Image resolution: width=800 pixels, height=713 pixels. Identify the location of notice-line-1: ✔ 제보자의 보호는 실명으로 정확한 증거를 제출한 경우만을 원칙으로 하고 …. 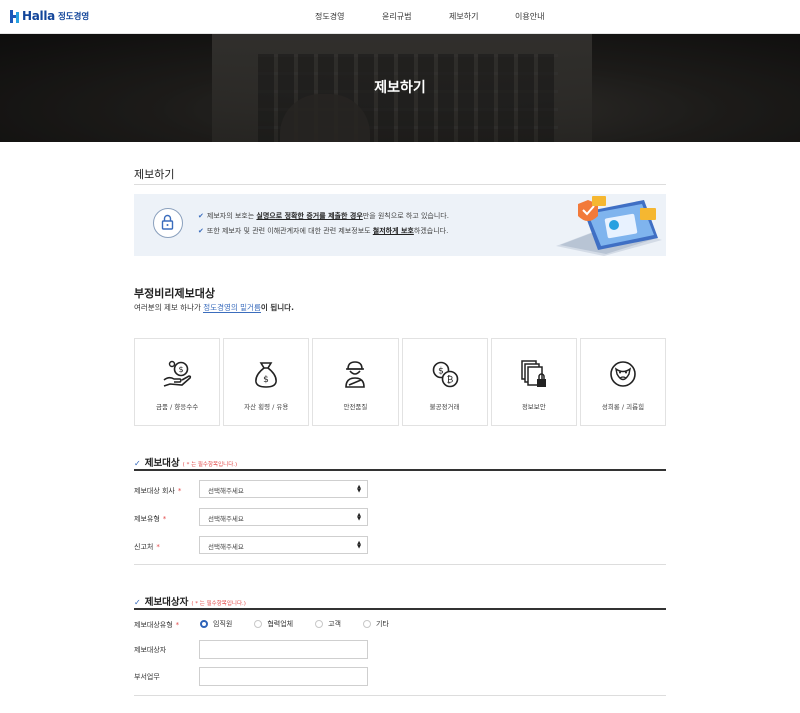
(323, 216).